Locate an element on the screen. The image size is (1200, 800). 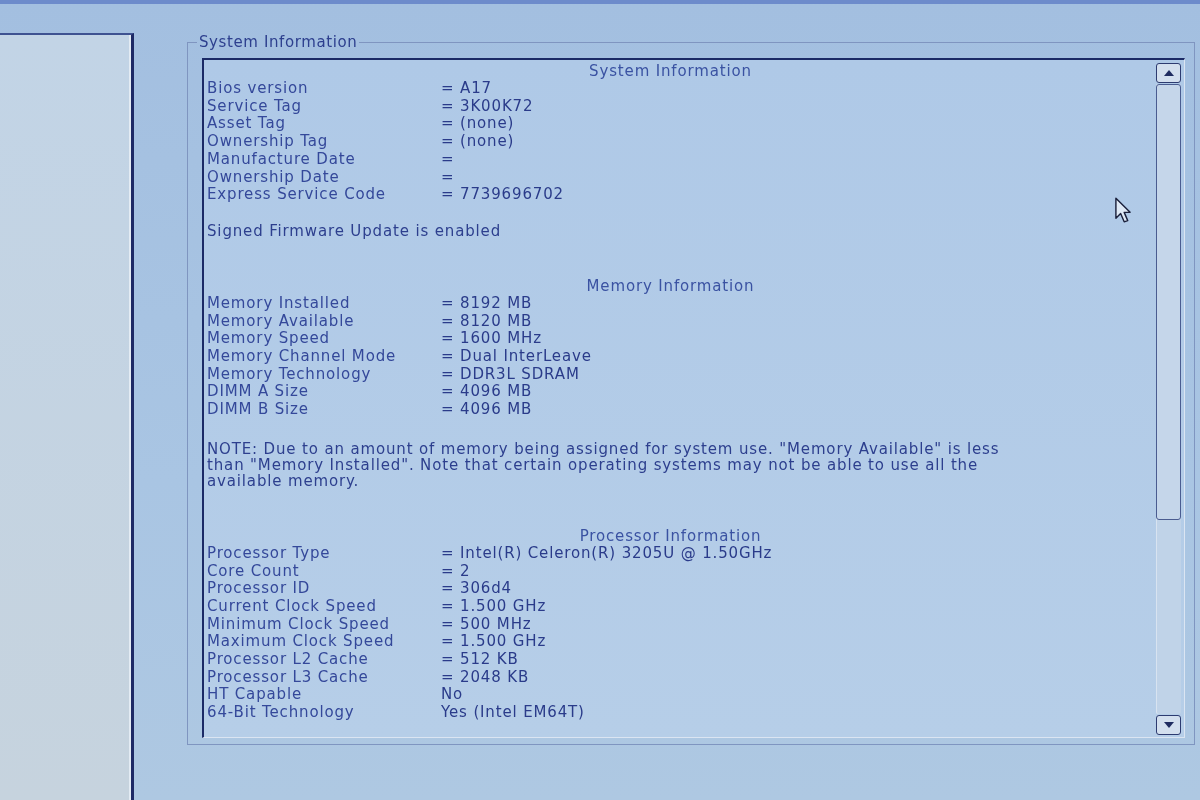
field-label: Memory Technology is located at coordinates (290, 374).